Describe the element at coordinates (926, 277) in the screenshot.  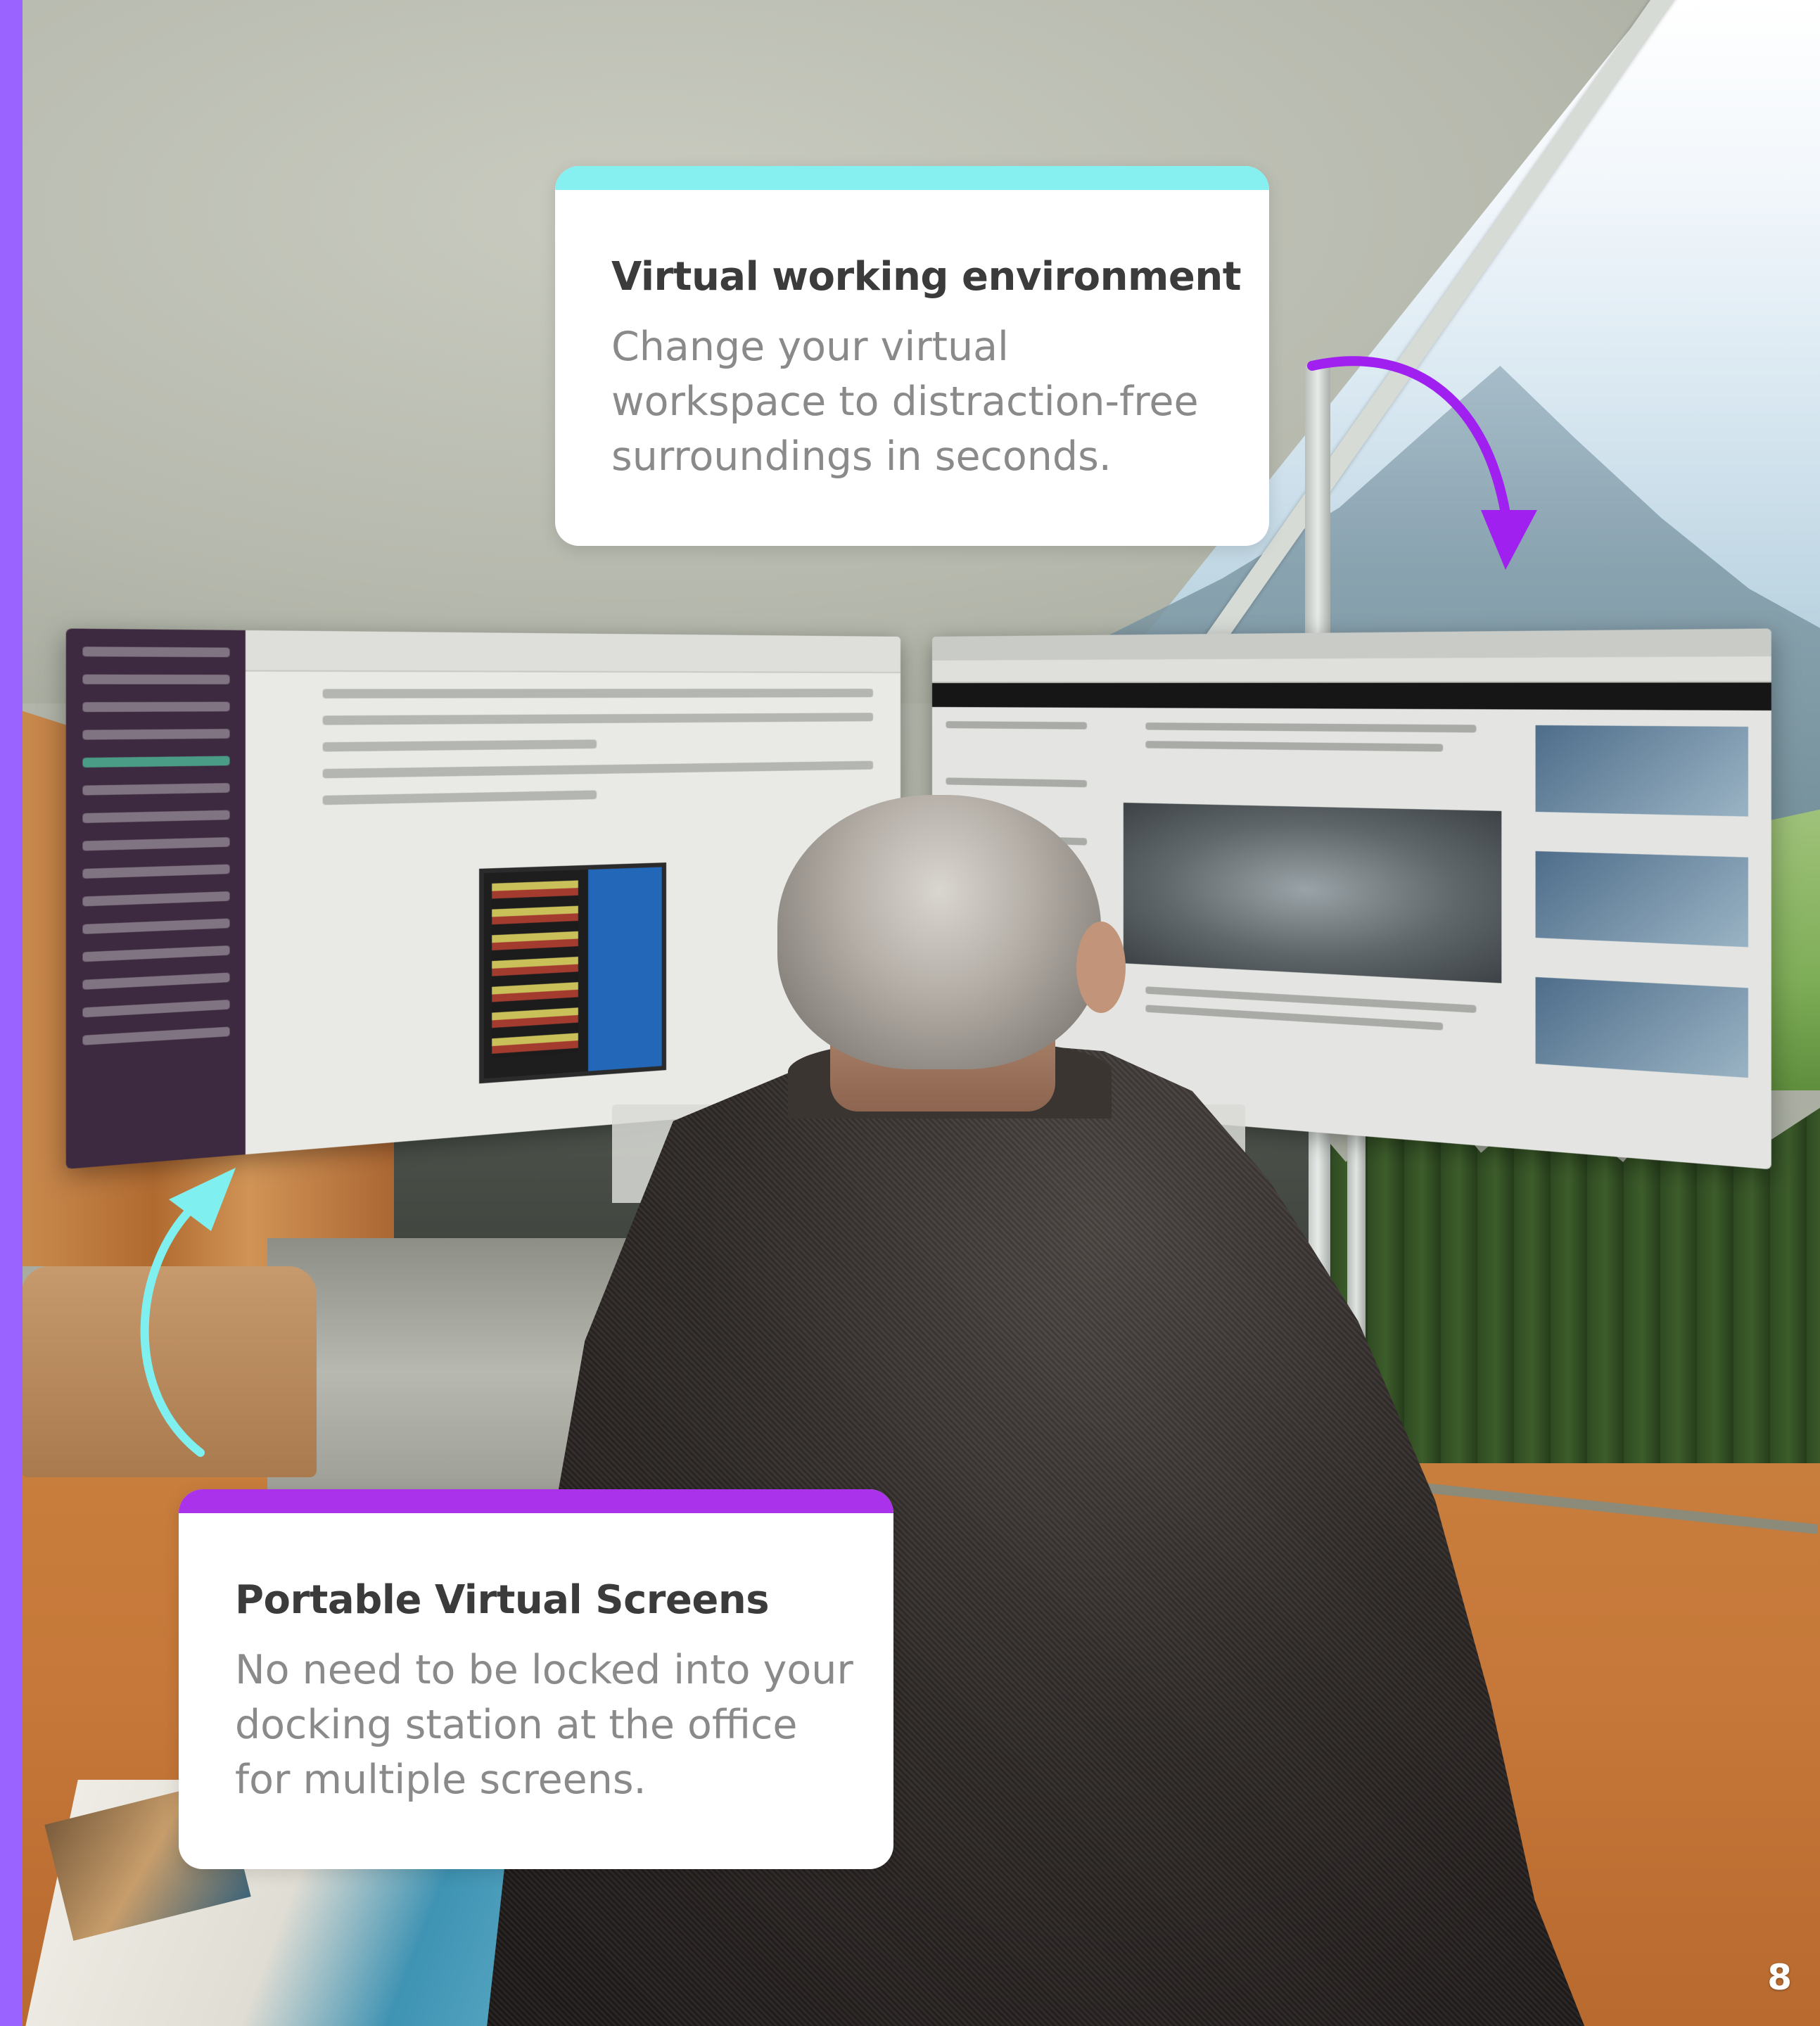
I see `card-title: Virtual working environment` at that location.